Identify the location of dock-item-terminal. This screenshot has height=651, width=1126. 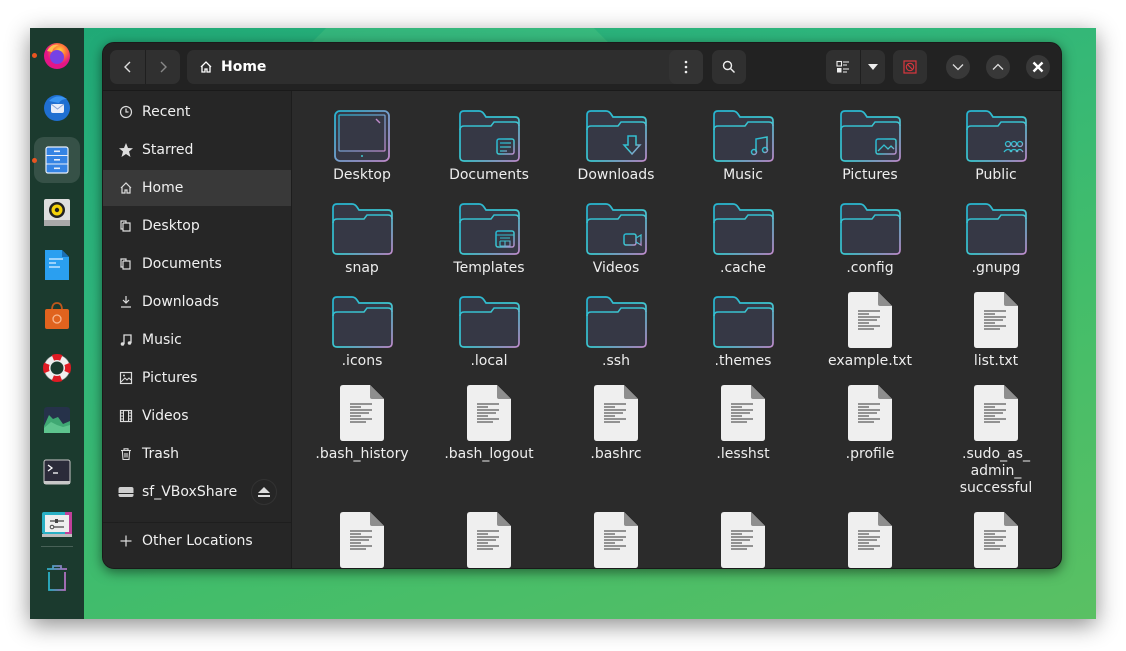
(57, 472).